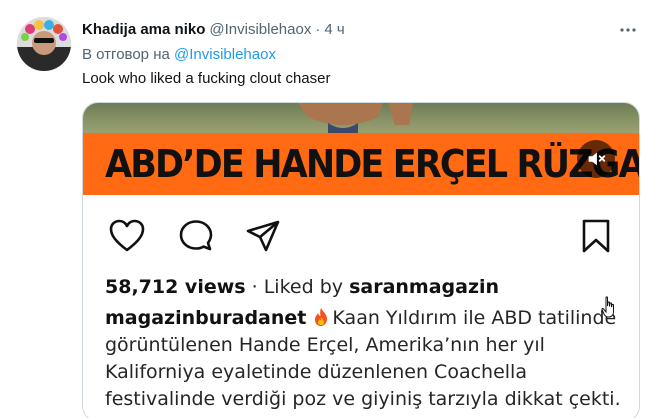 This screenshot has height=418, width=662. I want to click on save-button, so click(596, 236).